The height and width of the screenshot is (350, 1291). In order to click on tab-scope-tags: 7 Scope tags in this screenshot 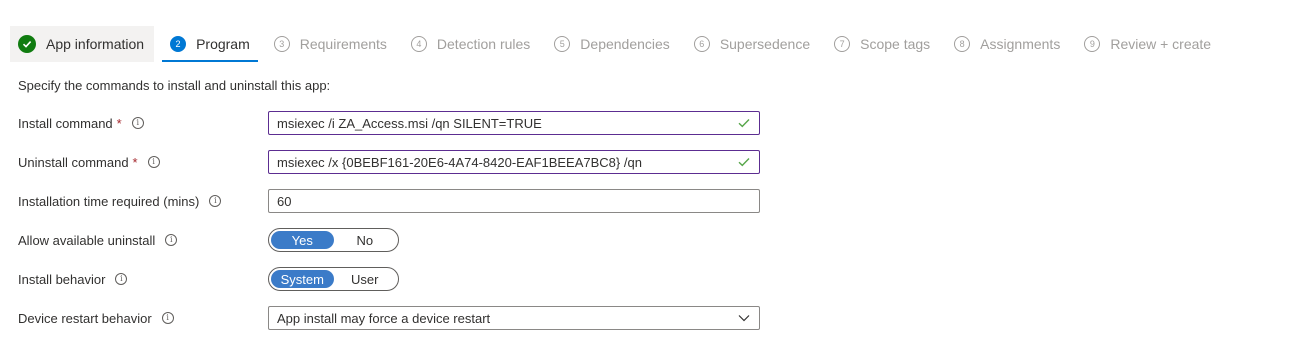, I will do `click(882, 44)`.